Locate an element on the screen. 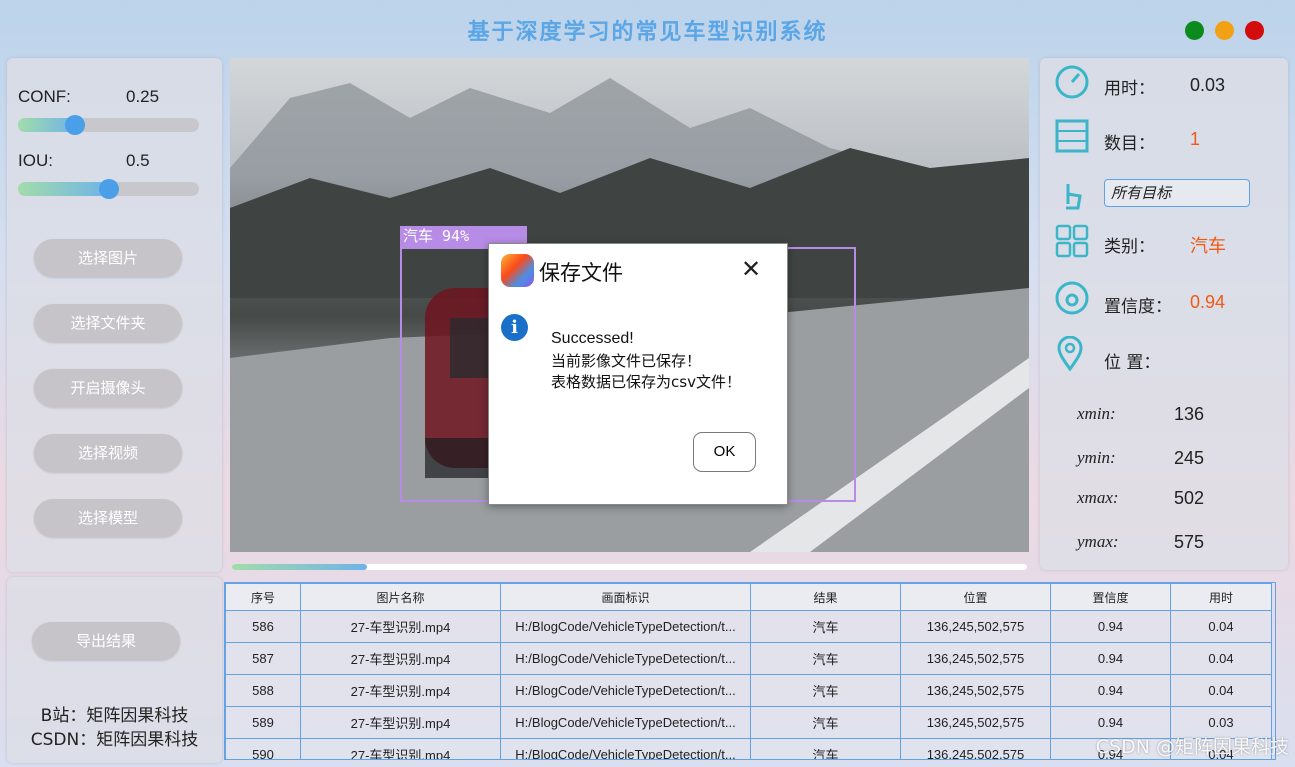  credit-bilibili: B站：矩阵因果科技 is located at coordinates (114, 716).